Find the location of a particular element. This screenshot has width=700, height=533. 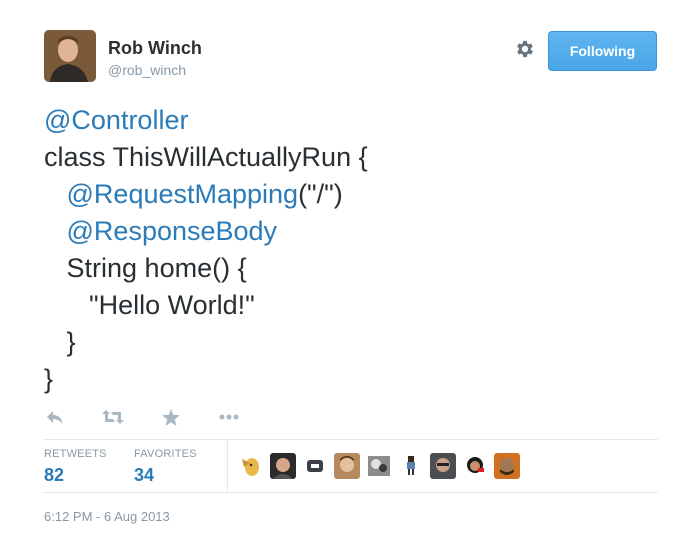

mention-link: @ResponseBody is located at coordinates (172, 231).